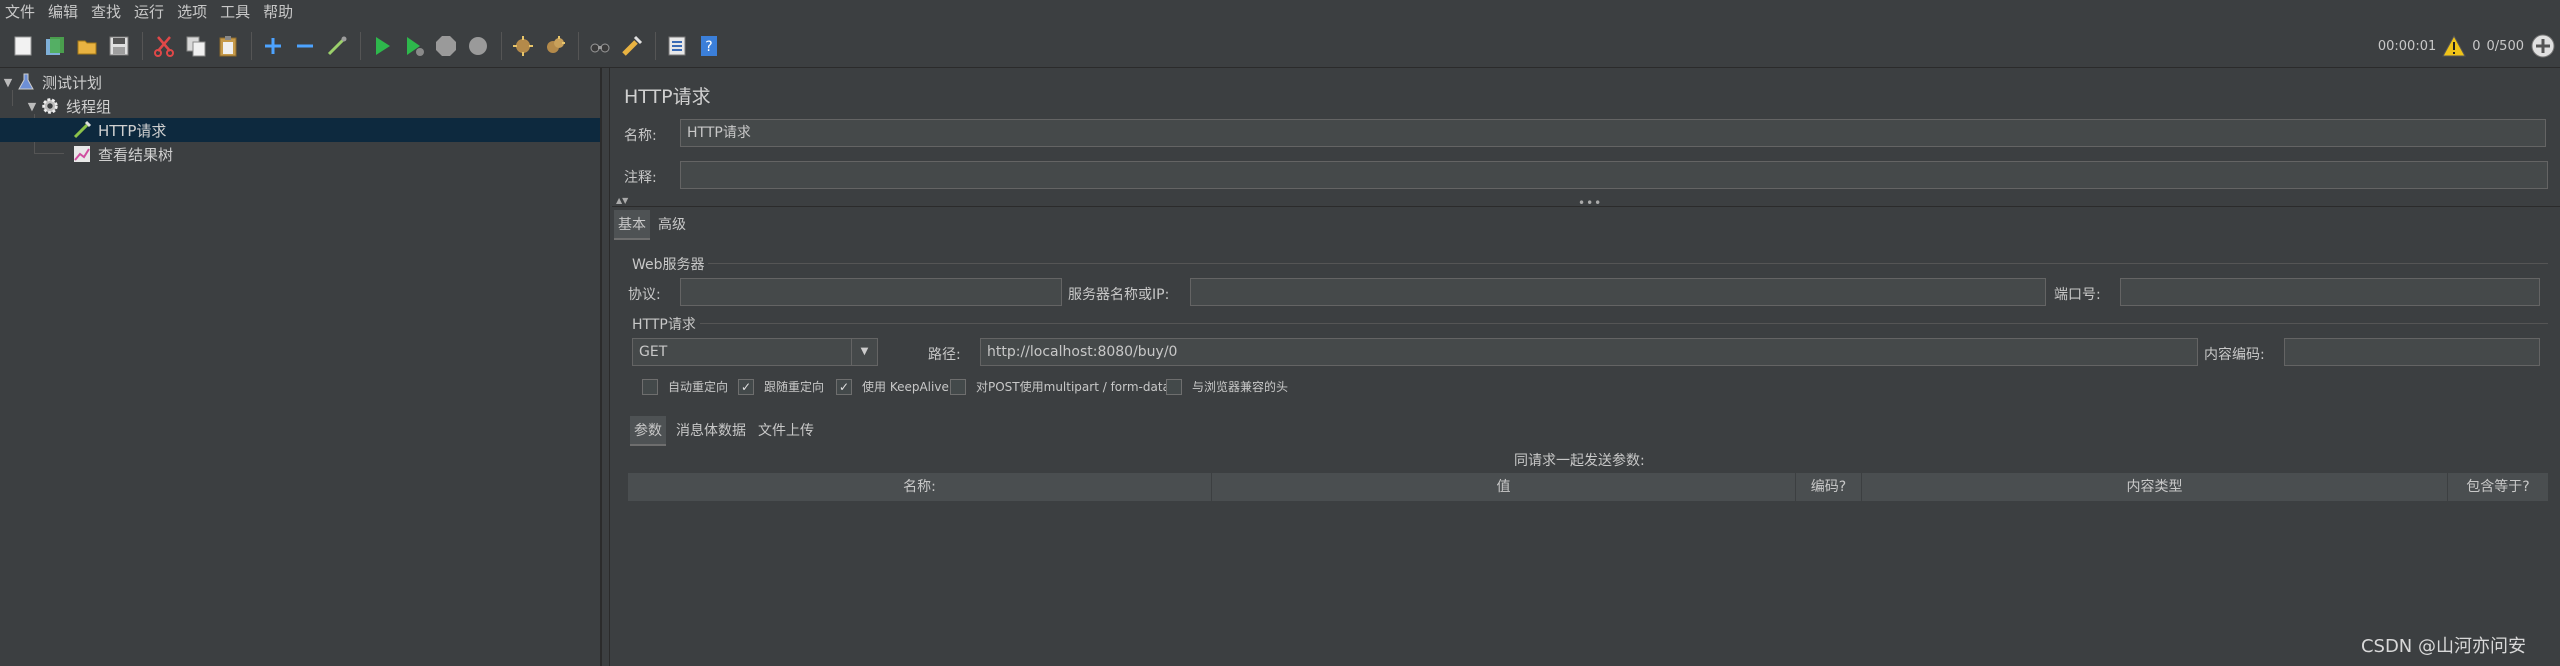  I want to click on start-no-pause-icon, so click(414, 46).